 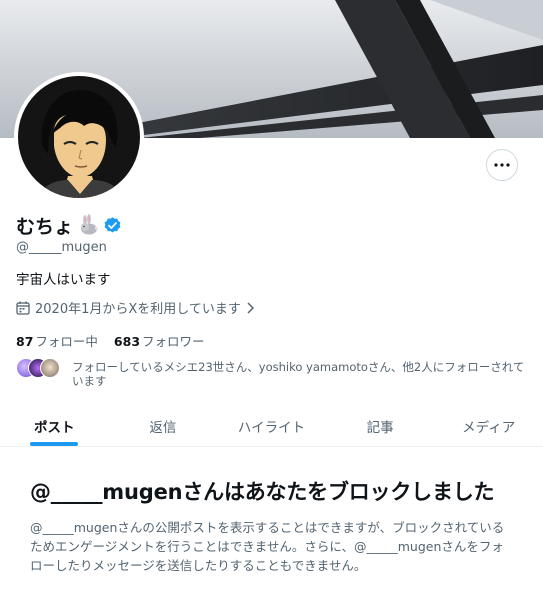 I want to click on chevron-right-icon, so click(x=250, y=307).